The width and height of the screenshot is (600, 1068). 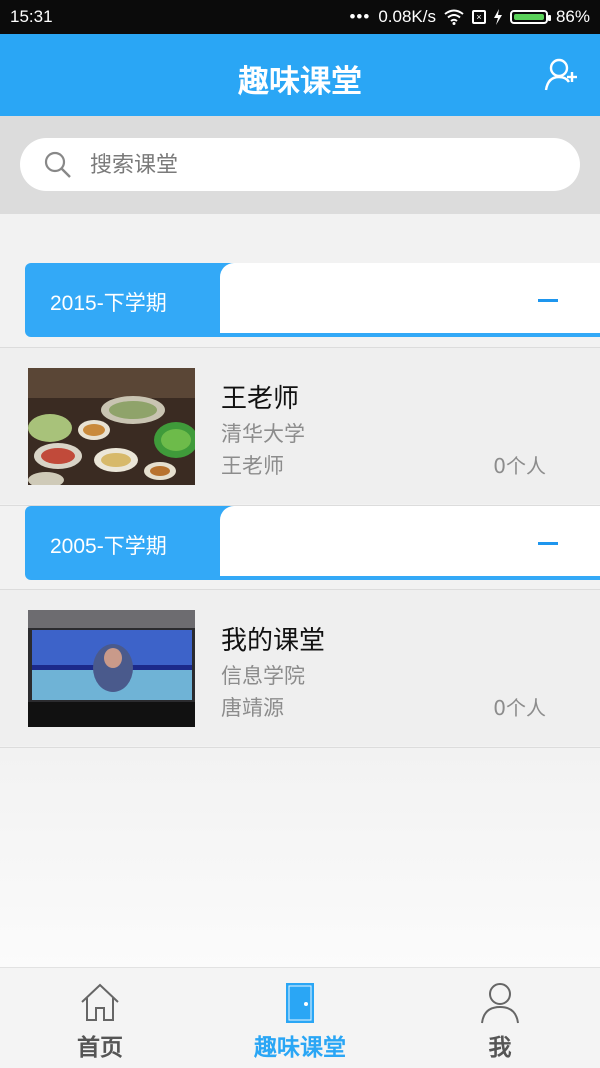 What do you see at coordinates (500, 1003) in the screenshot?
I see `user-icon` at bounding box center [500, 1003].